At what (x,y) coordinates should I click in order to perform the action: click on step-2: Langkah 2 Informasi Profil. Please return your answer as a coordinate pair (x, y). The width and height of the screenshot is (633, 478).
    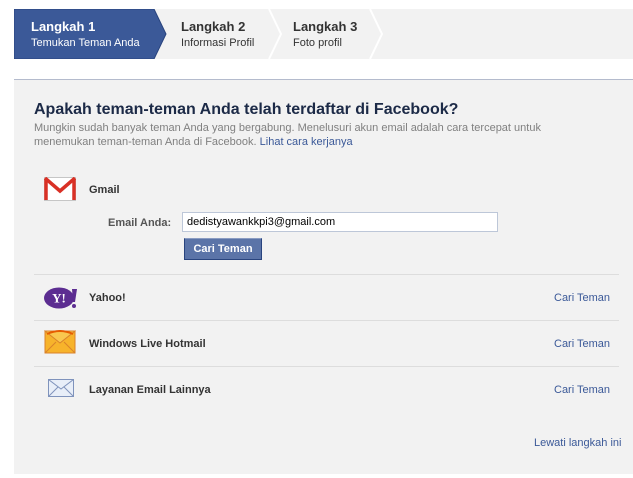
    Looking at the image, I should click on (229, 34).